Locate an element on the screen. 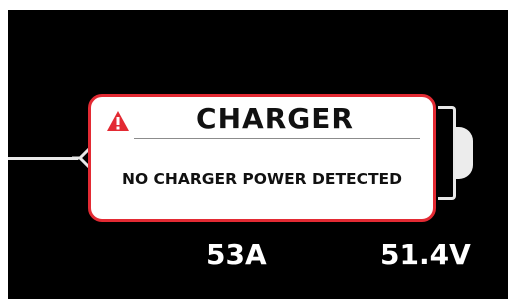 The height and width of the screenshot is (299, 516). panel-title: CHARGER is located at coordinates (275, 118).